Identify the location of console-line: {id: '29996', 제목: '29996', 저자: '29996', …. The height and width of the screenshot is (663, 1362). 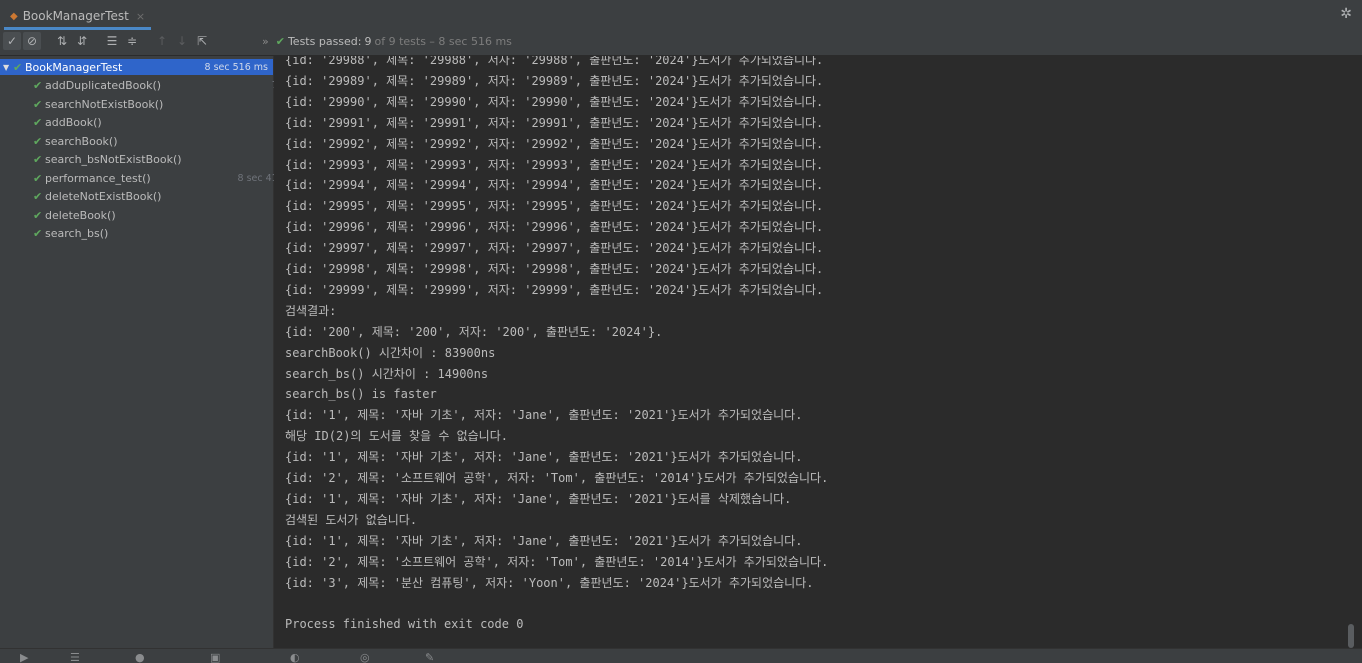
(554, 227).